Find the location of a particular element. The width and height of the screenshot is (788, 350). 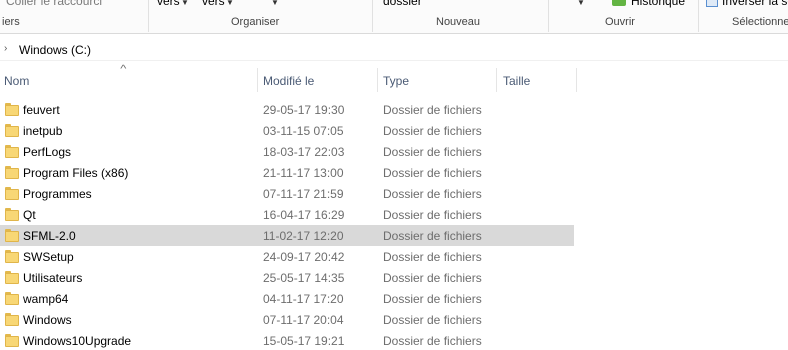

select-group-label: Sélectionne is located at coordinates (760, 22).